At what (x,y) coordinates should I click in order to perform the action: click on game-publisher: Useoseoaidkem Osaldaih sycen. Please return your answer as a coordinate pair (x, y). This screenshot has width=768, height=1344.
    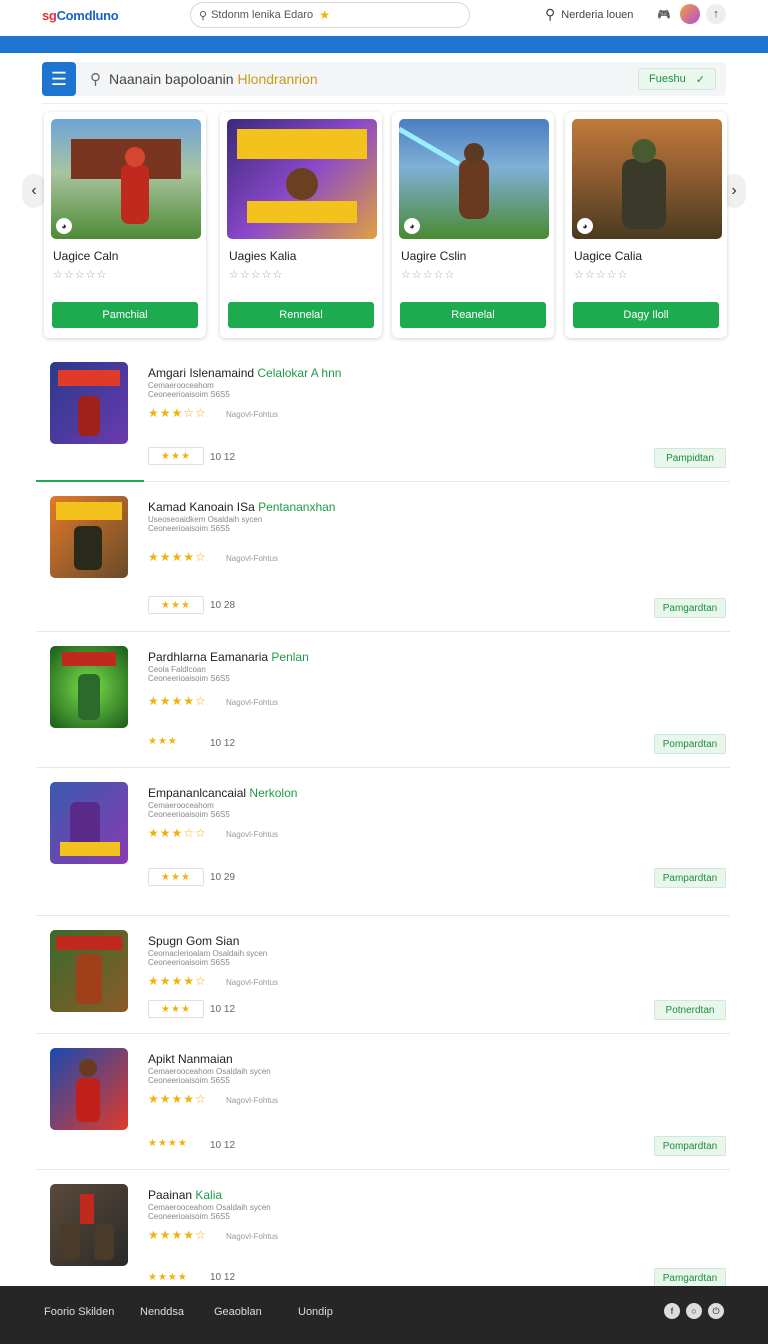
    Looking at the image, I should click on (205, 519).